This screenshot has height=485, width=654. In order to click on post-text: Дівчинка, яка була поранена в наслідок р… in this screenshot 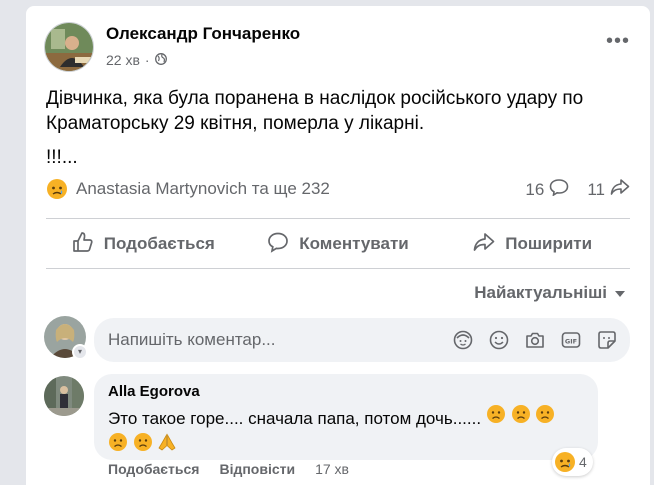, I will do `click(315, 111)`.